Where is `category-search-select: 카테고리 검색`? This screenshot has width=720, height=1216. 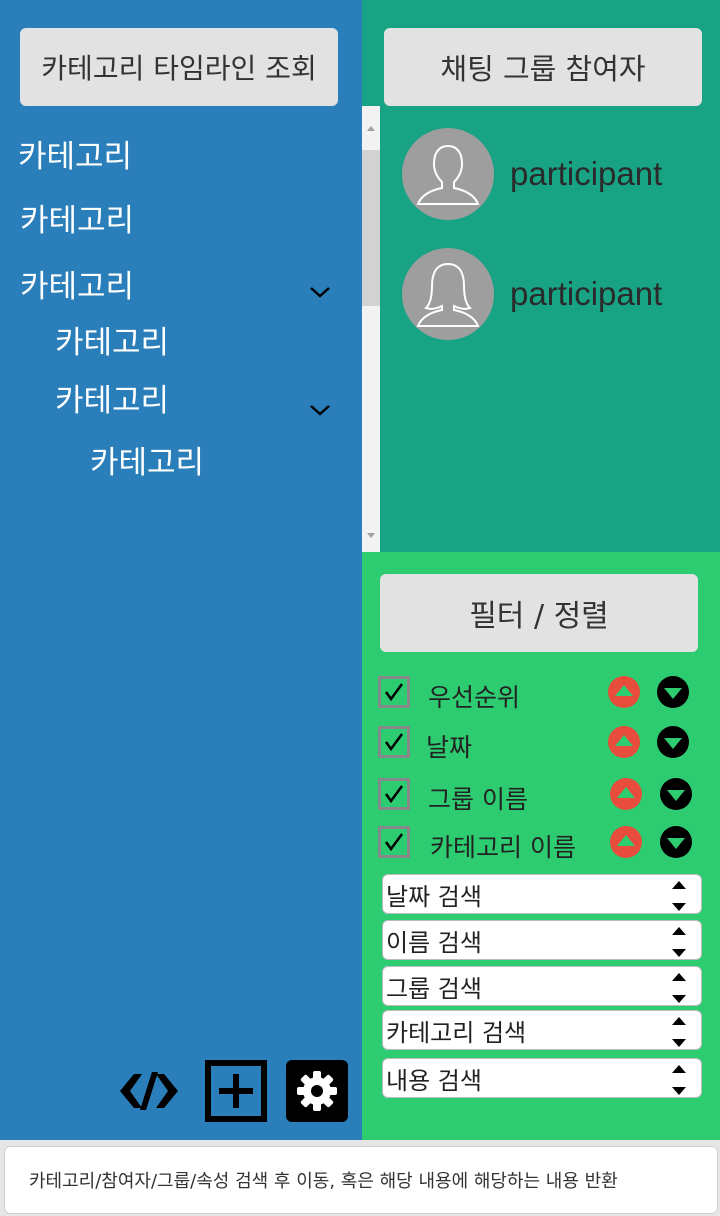
category-search-select: 카테고리 검색 is located at coordinates (542, 1030).